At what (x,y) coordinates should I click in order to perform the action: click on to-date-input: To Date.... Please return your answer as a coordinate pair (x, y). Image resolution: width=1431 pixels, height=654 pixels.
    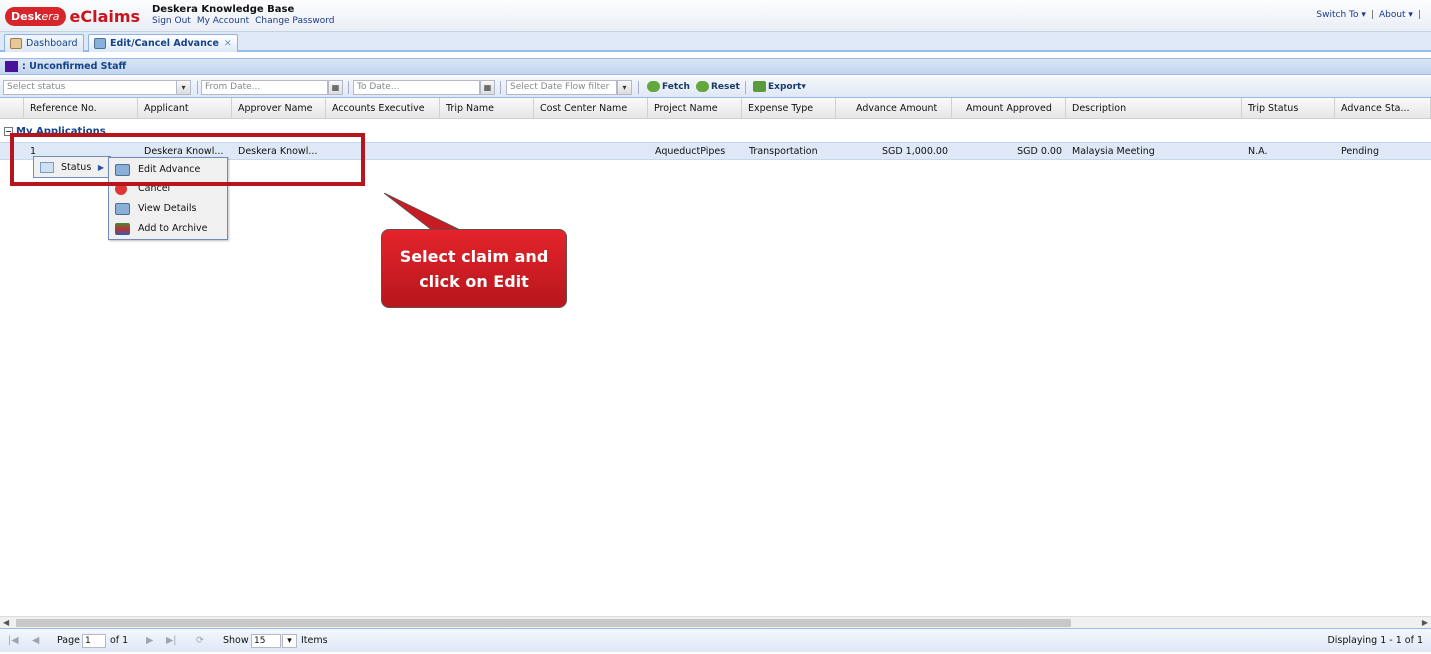
    Looking at the image, I should click on (416, 87).